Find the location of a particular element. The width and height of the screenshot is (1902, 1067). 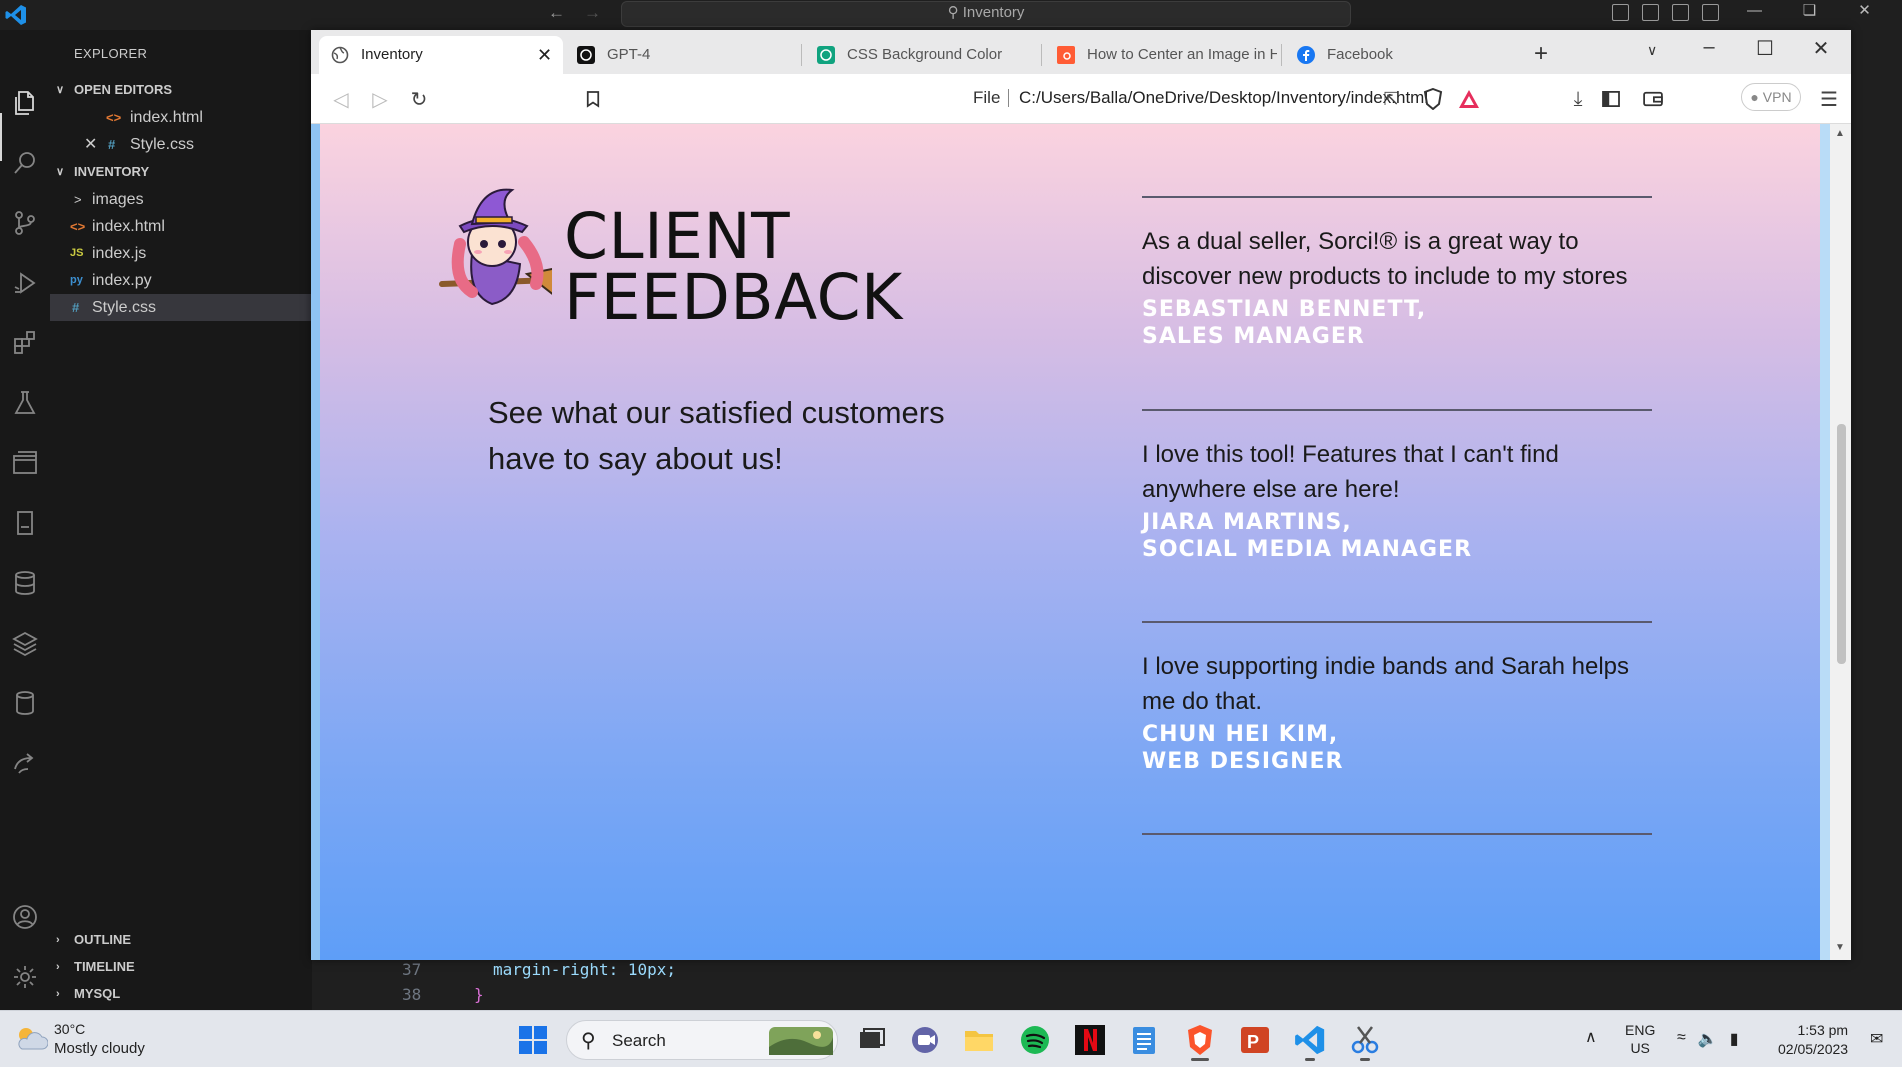

database-icon is located at coordinates (25, 583).